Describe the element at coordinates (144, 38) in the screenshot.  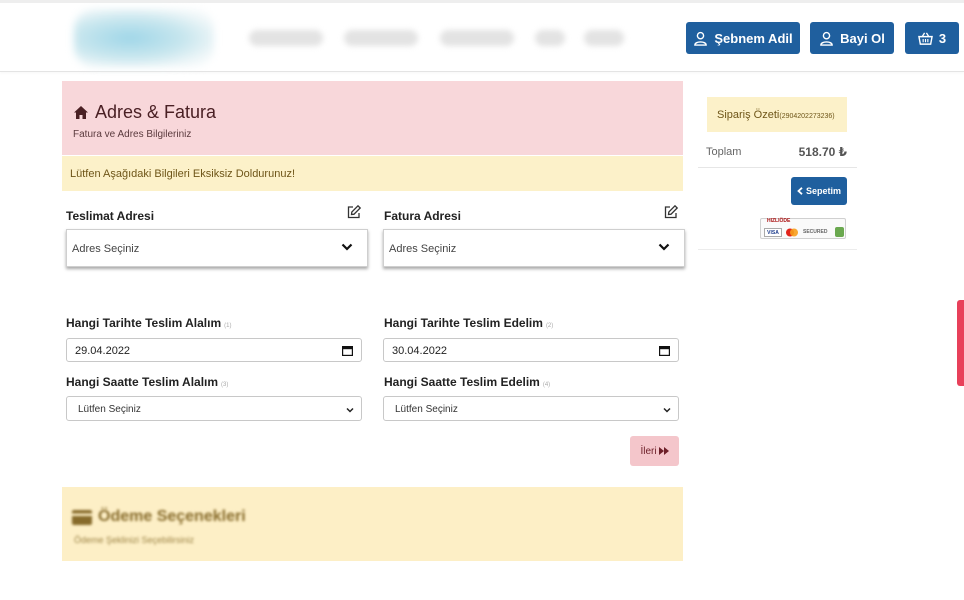
I see `site-logo` at that location.